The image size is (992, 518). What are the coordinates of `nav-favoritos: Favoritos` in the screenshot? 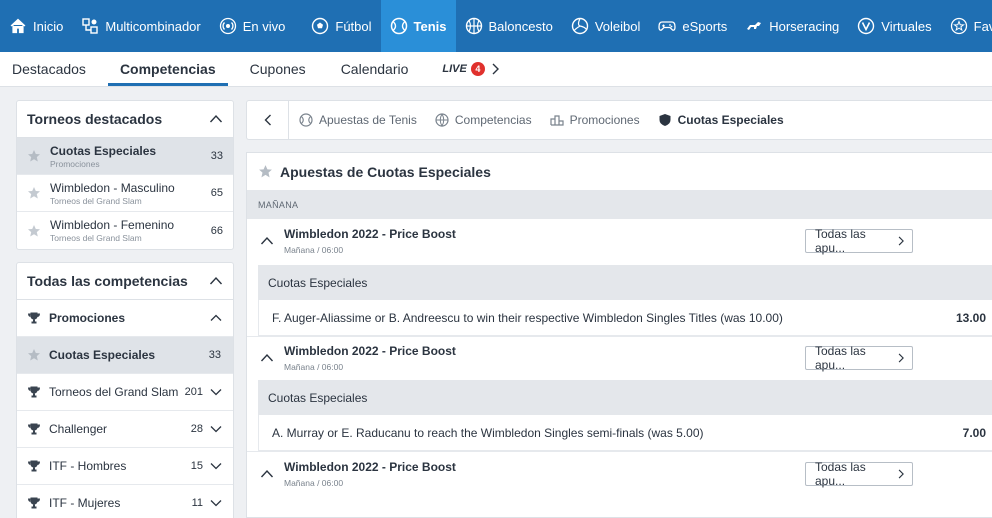 It's located at (966, 26).